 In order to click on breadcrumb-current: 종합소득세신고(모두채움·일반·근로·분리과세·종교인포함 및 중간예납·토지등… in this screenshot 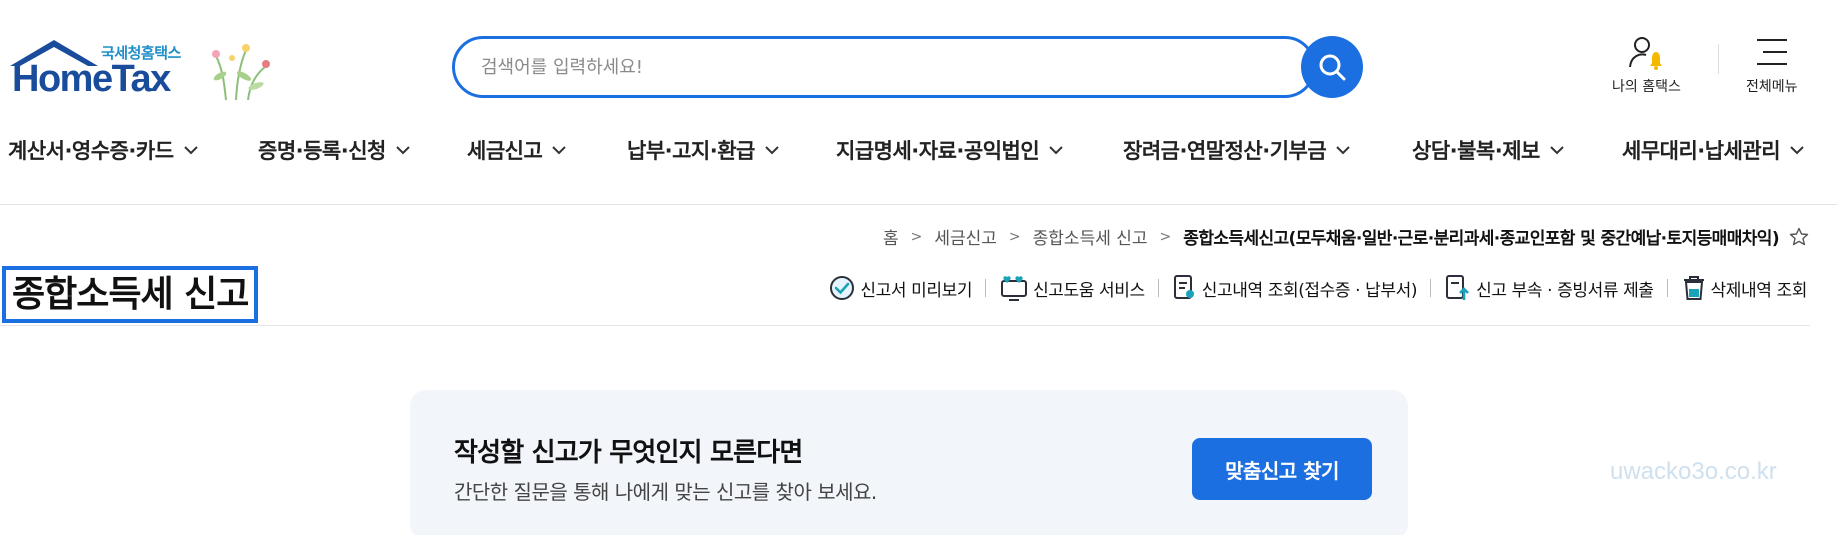, I will do `click(1481, 239)`.